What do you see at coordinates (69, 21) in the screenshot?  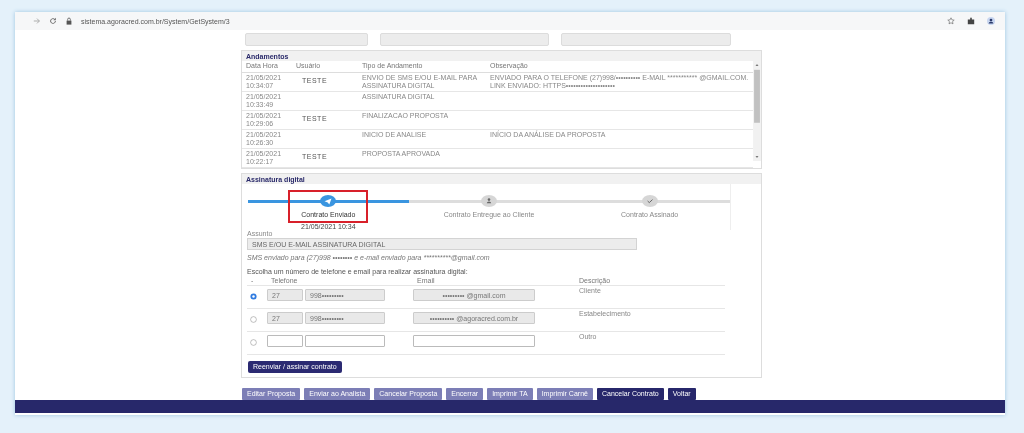 I see `lock-icon` at bounding box center [69, 21].